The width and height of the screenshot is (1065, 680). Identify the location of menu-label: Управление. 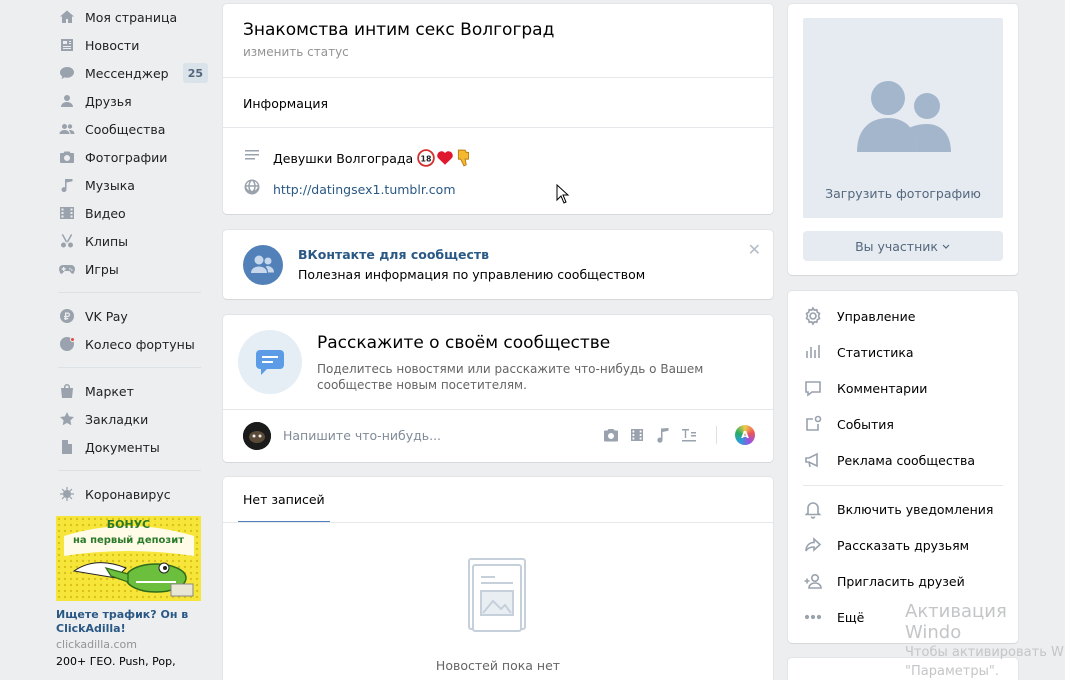
(876, 316).